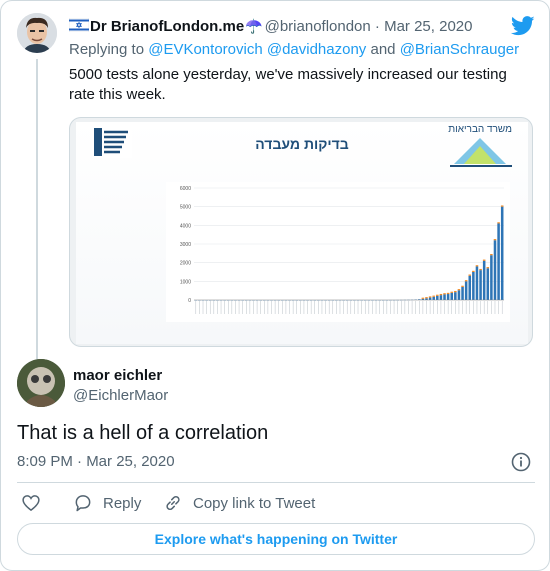 This screenshot has height=571, width=550. I want to click on reply-bubble-icon, so click(83, 503).